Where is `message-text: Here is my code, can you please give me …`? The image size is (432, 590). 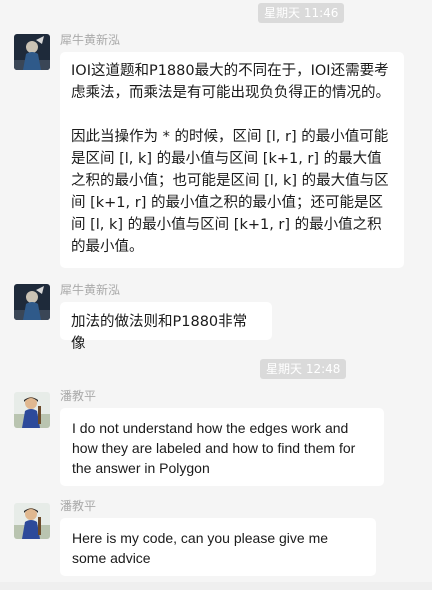
message-text: Here is my code, can you please give me … is located at coordinates (200, 548).